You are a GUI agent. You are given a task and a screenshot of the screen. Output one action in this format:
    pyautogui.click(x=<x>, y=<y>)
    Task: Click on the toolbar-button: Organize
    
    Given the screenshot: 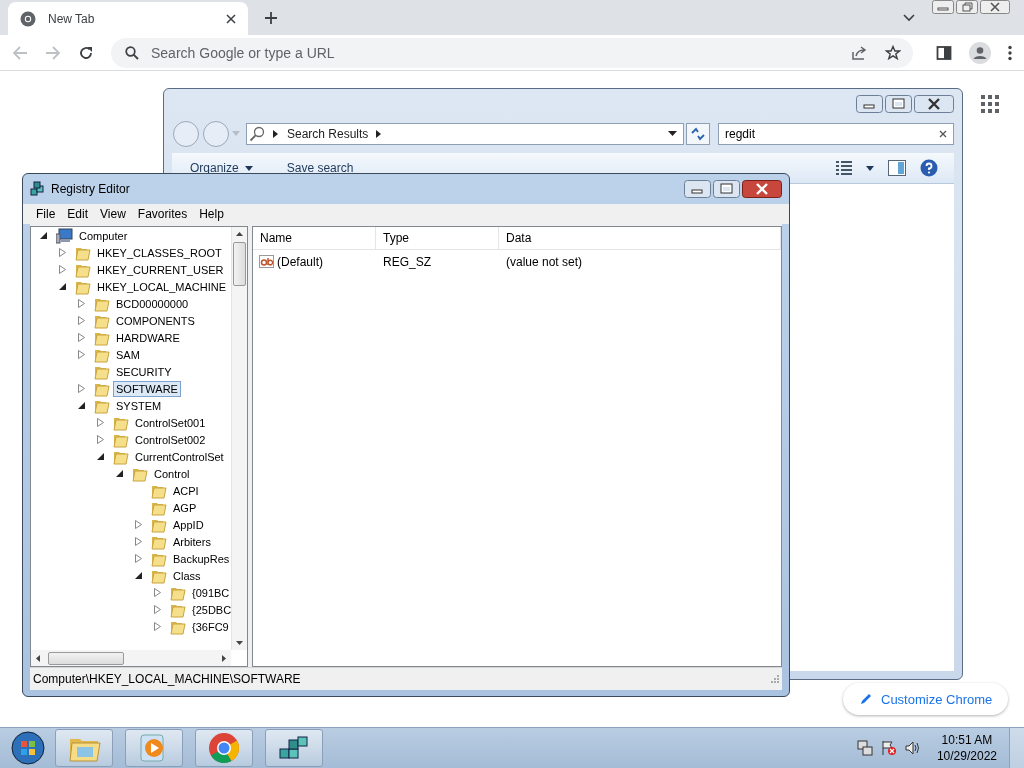 What is the action you would take?
    pyautogui.click(x=221, y=168)
    